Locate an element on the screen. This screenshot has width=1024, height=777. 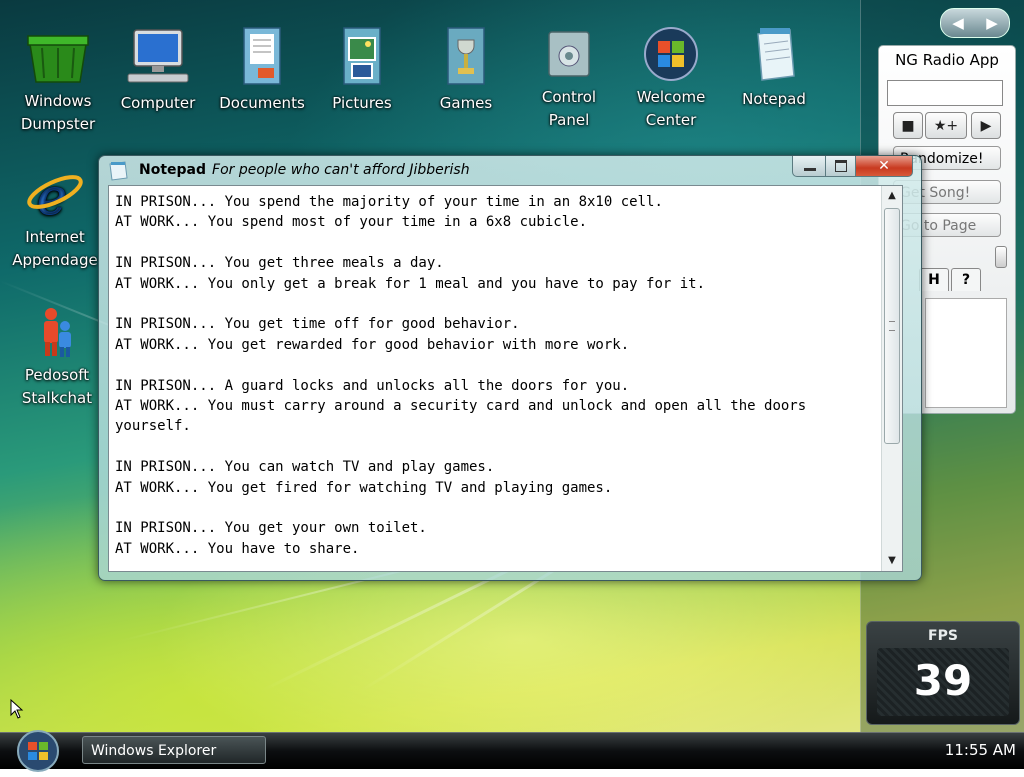
computer-icon is located at coordinates (158, 54).